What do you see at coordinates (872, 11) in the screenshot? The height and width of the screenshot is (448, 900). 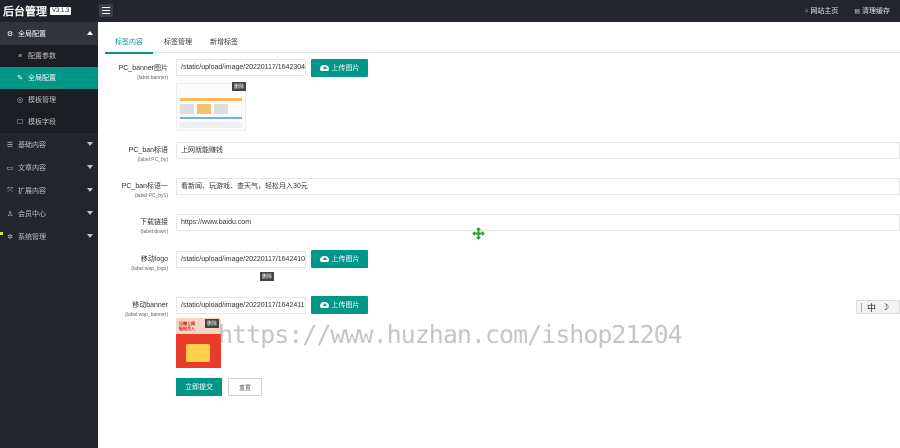 I see `clear-cache-link: ▤ 清理缓存` at bounding box center [872, 11].